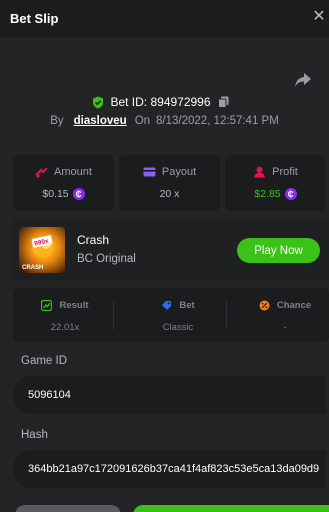 The height and width of the screenshot is (512, 329). I want to click on primary-button, so click(231, 508).